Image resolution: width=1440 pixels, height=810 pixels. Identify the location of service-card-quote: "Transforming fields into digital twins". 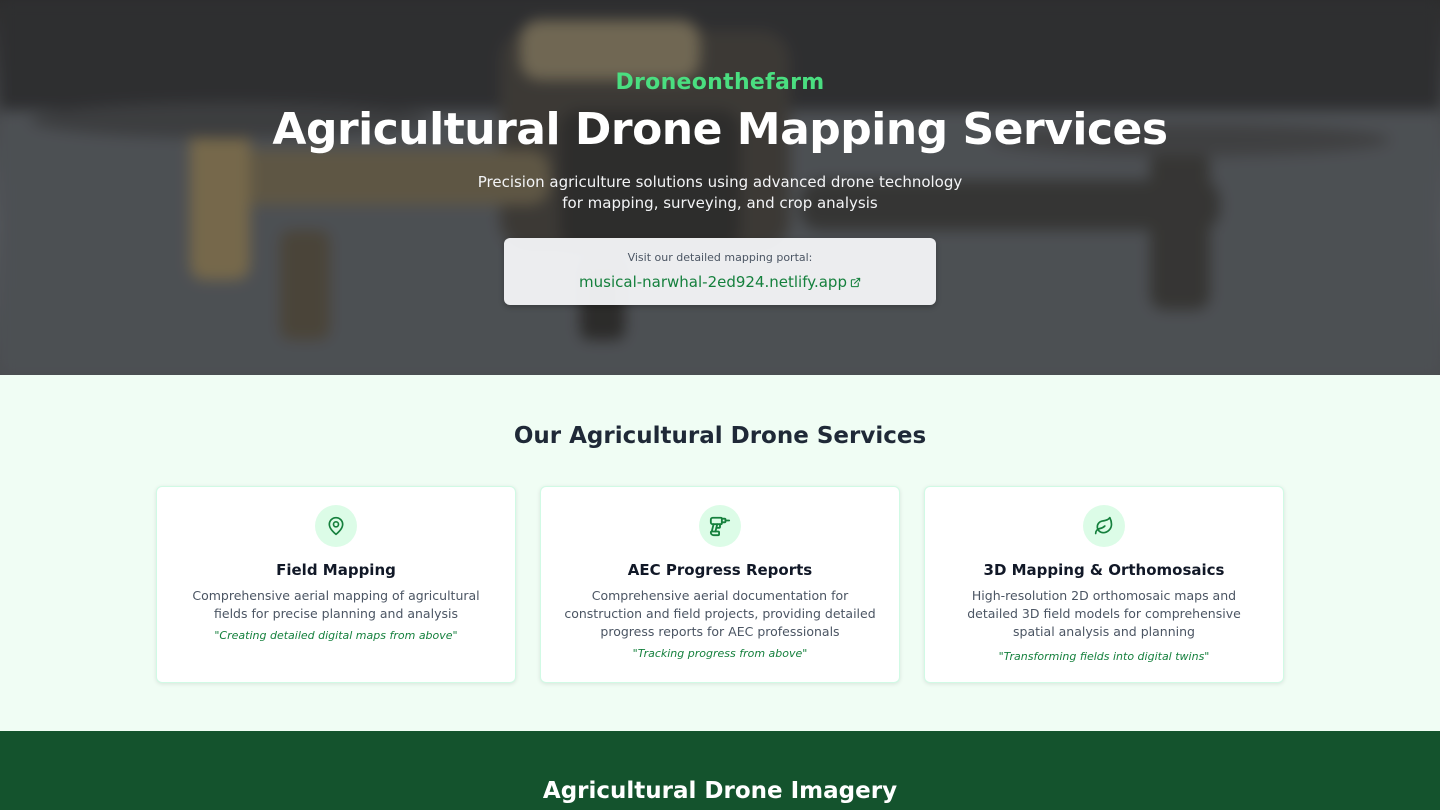
(1104, 656).